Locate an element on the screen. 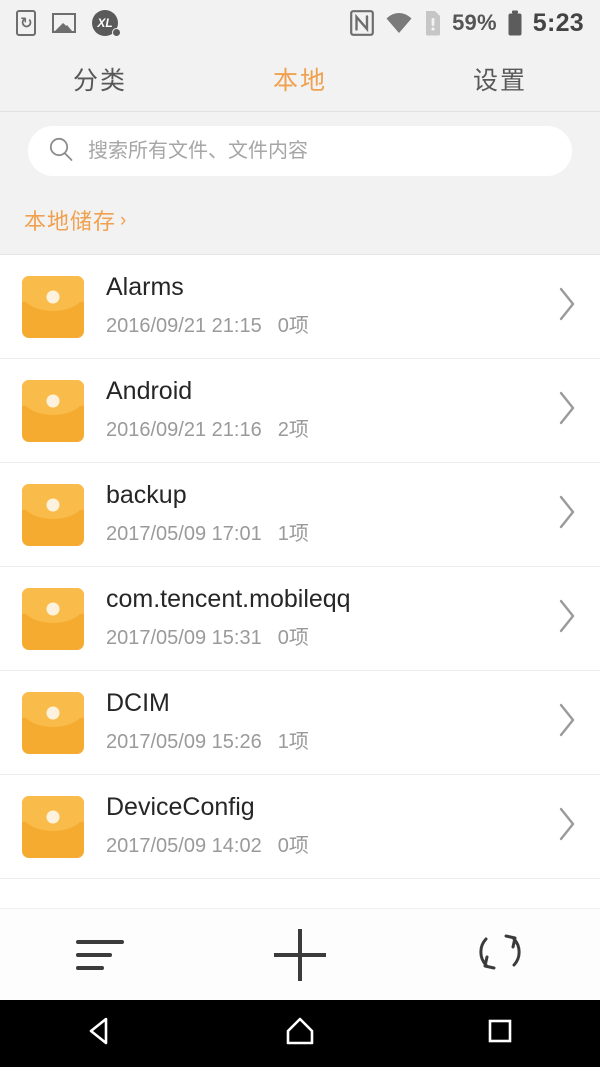 The width and height of the screenshot is (600, 1067). file-meta: 2016/09/21 21:16 2项 is located at coordinates (326, 427).